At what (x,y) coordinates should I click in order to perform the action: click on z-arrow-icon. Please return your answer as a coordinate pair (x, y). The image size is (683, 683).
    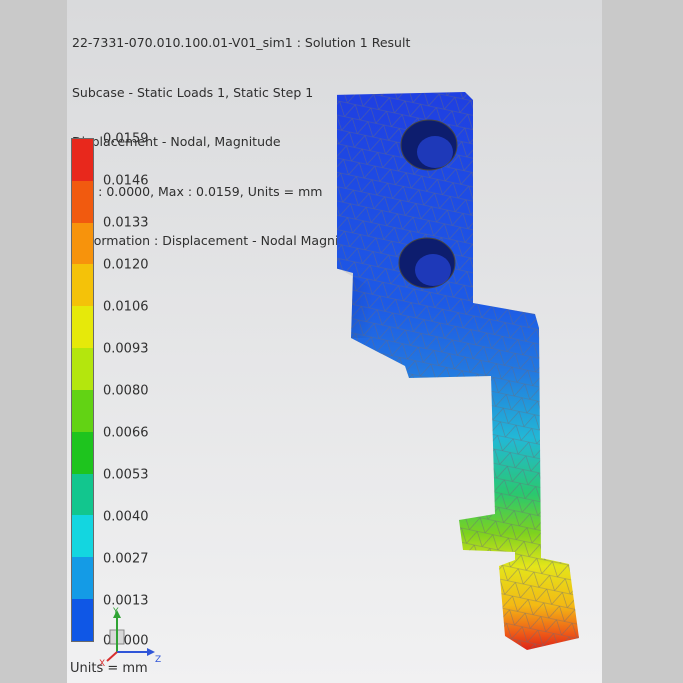
    Looking at the image, I should click on (151, 652).